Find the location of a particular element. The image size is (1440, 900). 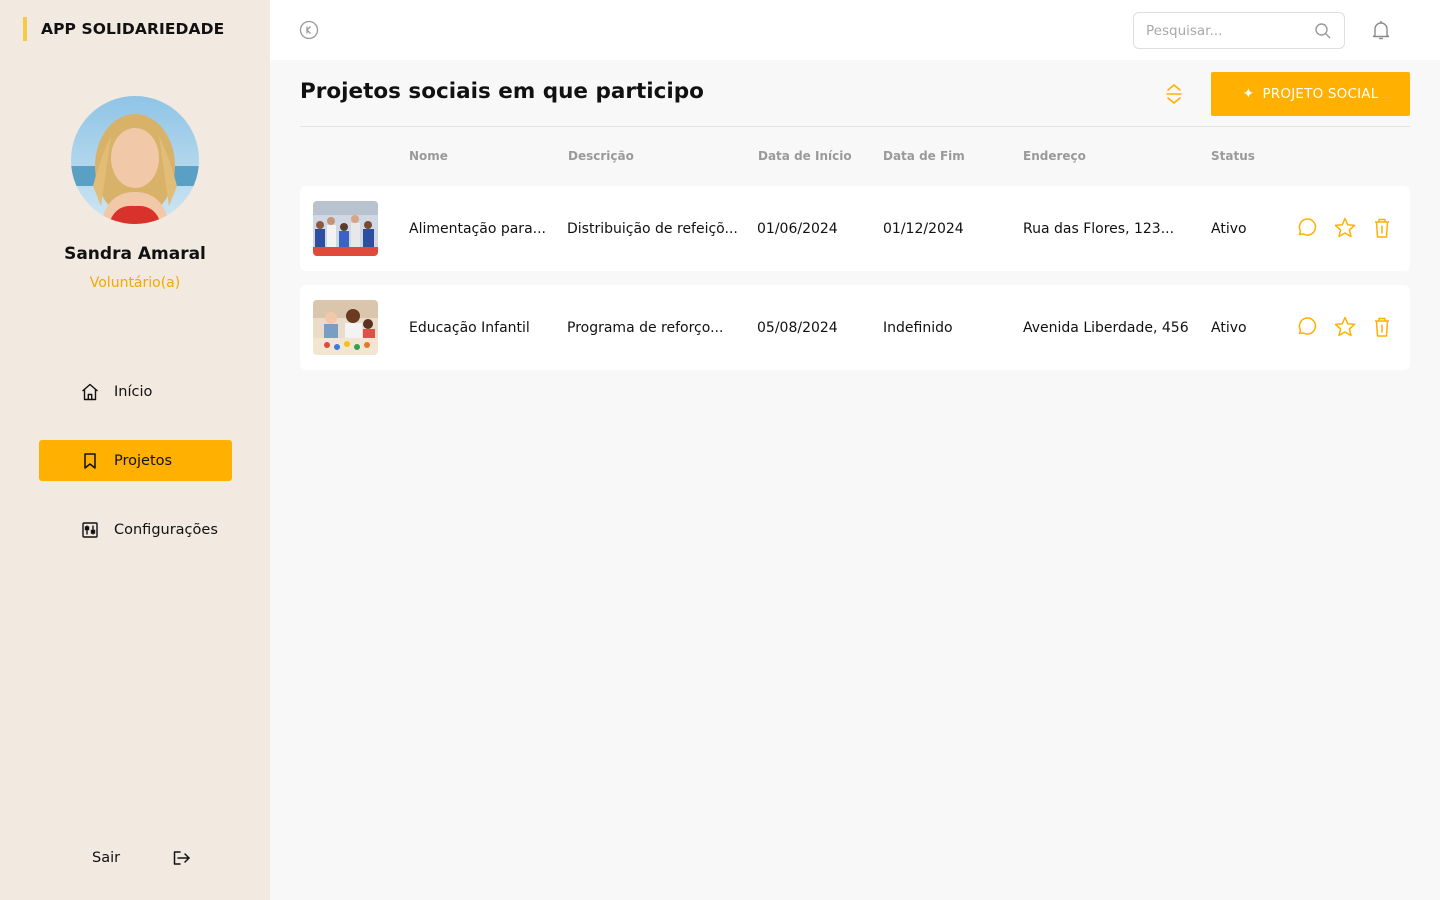

cell-data-fim: Indefinido is located at coordinates (918, 327).